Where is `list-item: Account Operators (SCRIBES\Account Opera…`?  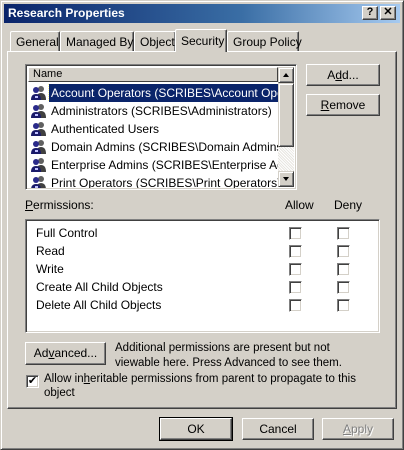
list-item: Account Operators (SCRIBES\Account Opera… is located at coordinates (154, 93).